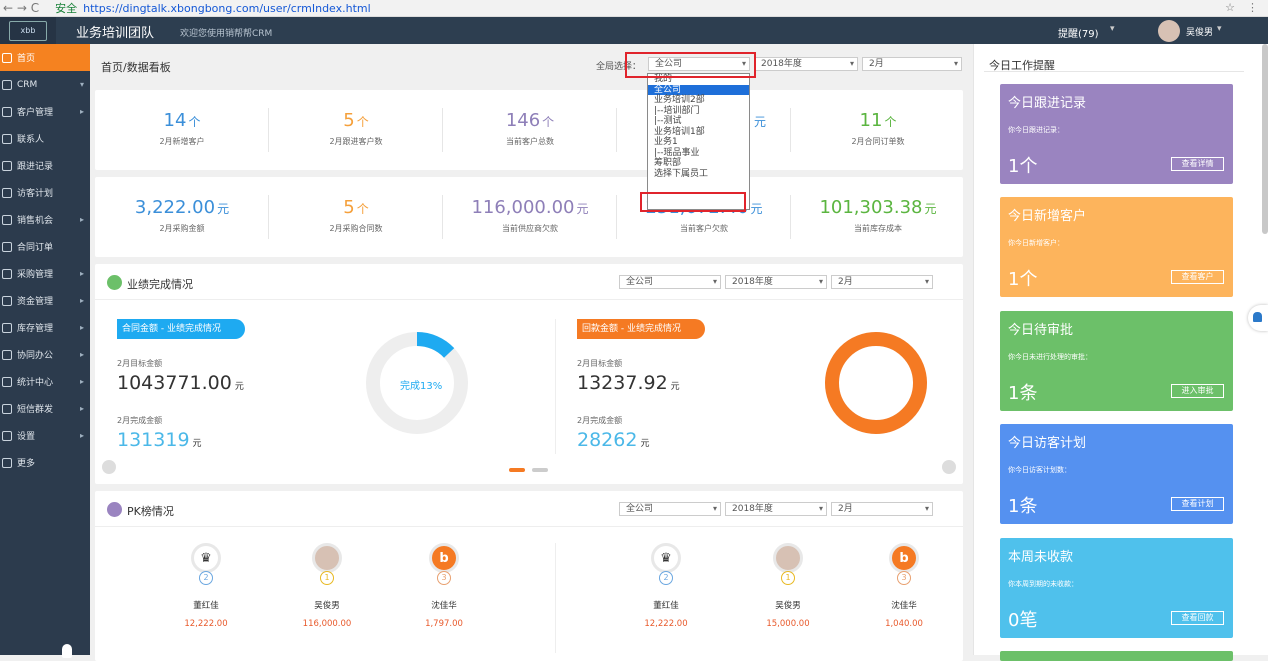 Image resolution: width=1268 pixels, height=661 pixels. I want to click on year-select: 2018年度, so click(806, 64).